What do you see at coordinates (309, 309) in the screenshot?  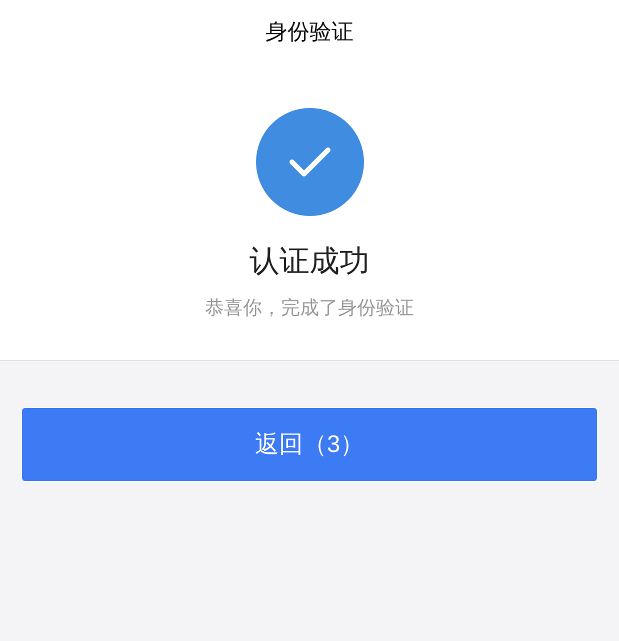 I see `result-message: 恭喜你，完成了身份验证` at bounding box center [309, 309].